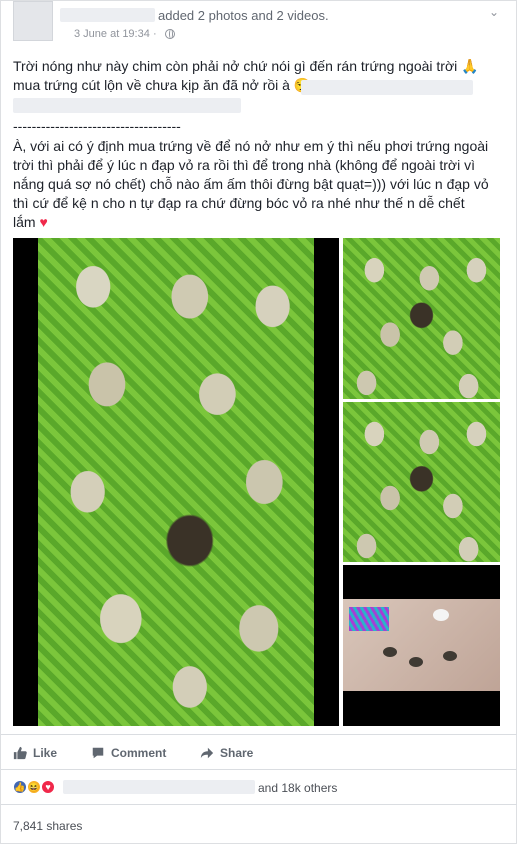  I want to click on comment-label: Comment, so click(139, 753).